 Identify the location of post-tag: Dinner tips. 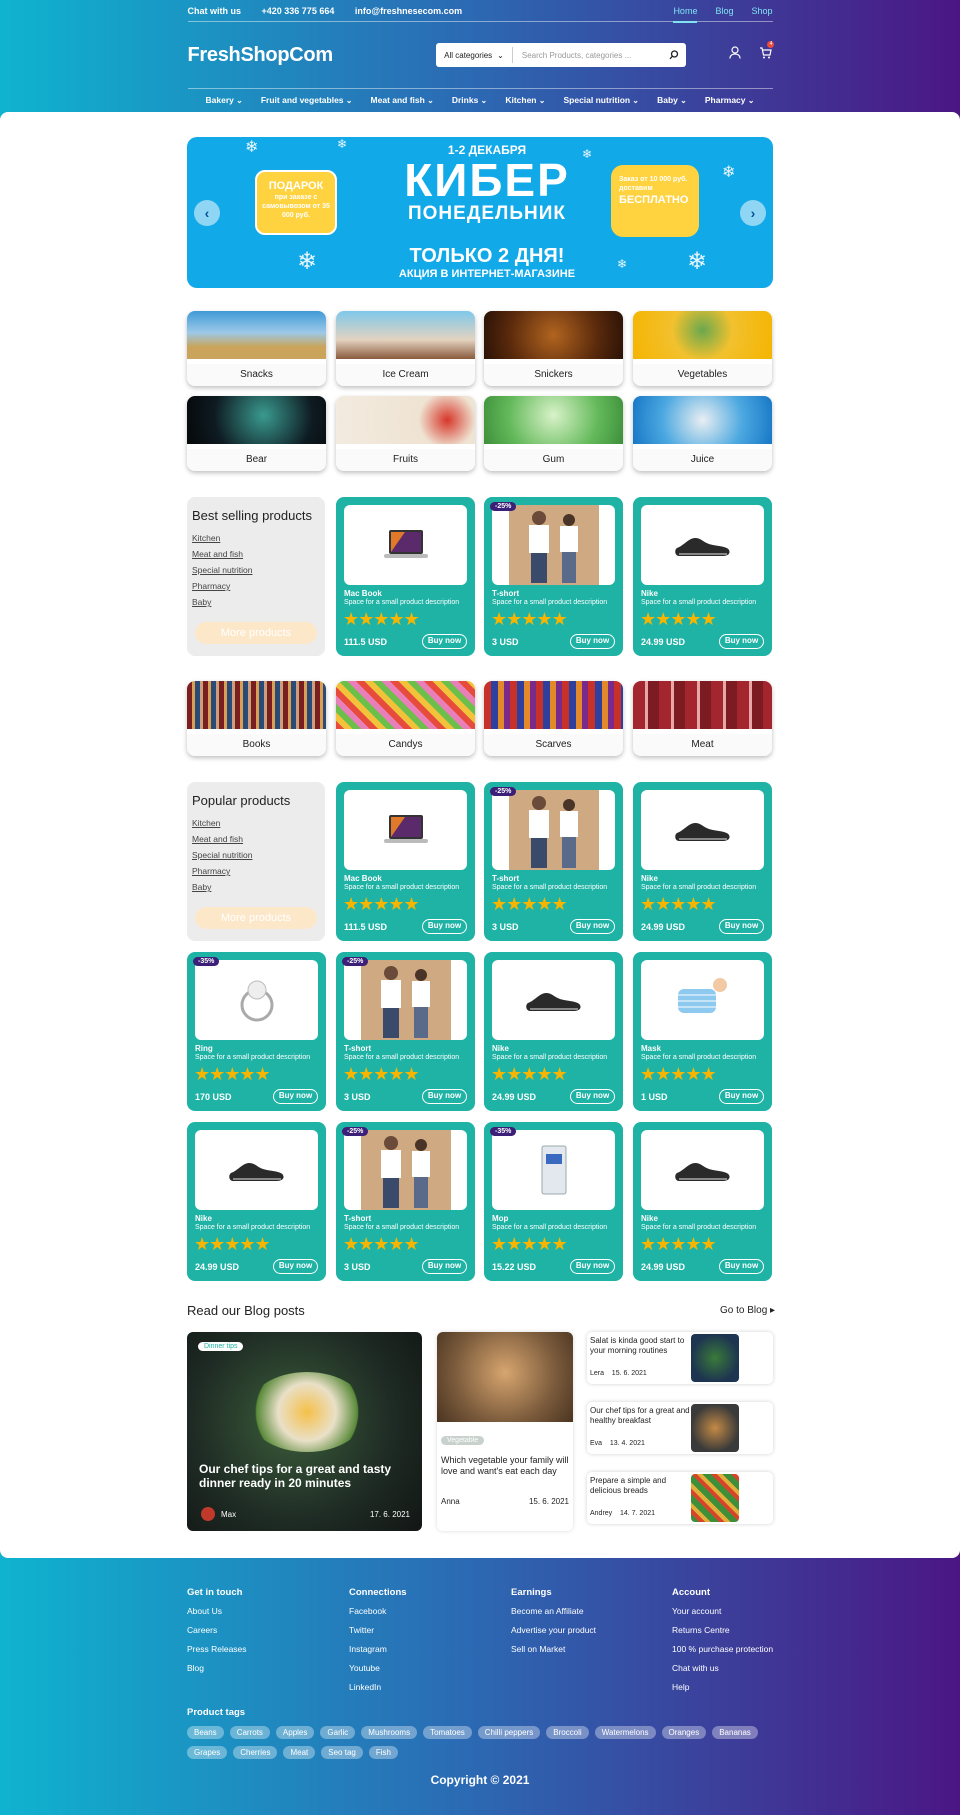
(221, 1346).